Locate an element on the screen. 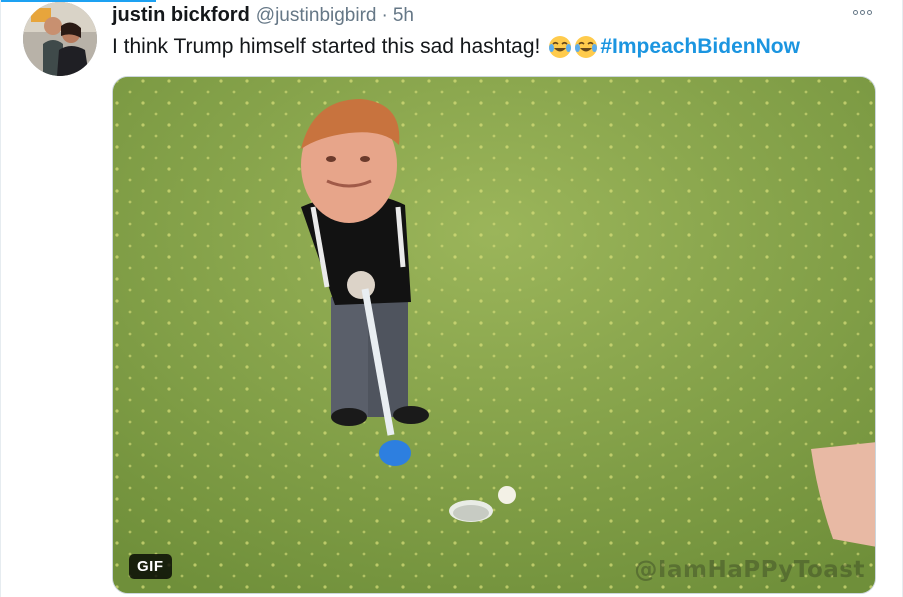  gif-badge: GIF is located at coordinates (150, 566).